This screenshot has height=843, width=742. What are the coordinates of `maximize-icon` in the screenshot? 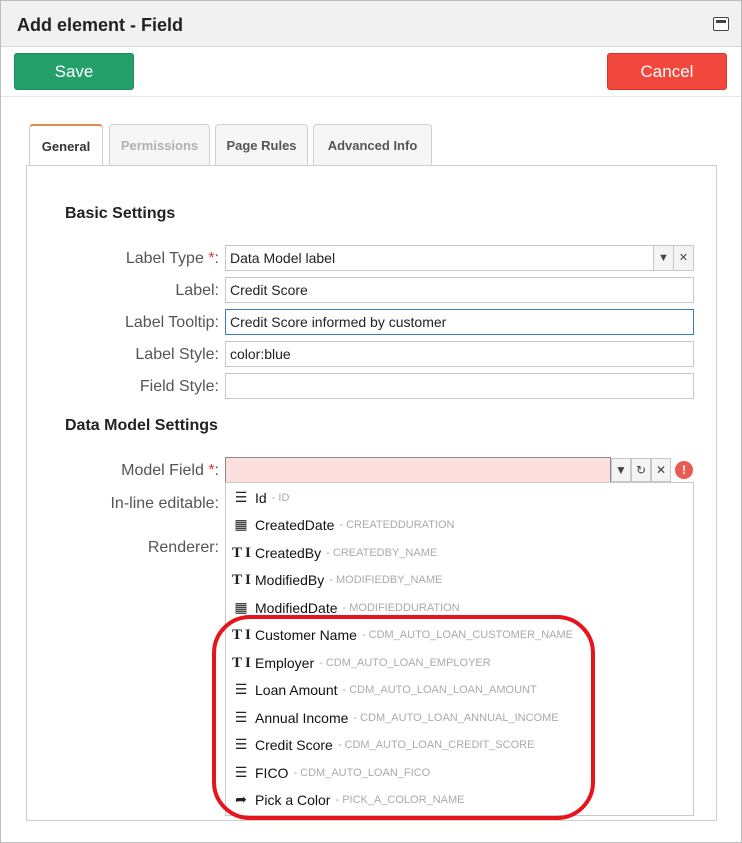 It's located at (721, 24).